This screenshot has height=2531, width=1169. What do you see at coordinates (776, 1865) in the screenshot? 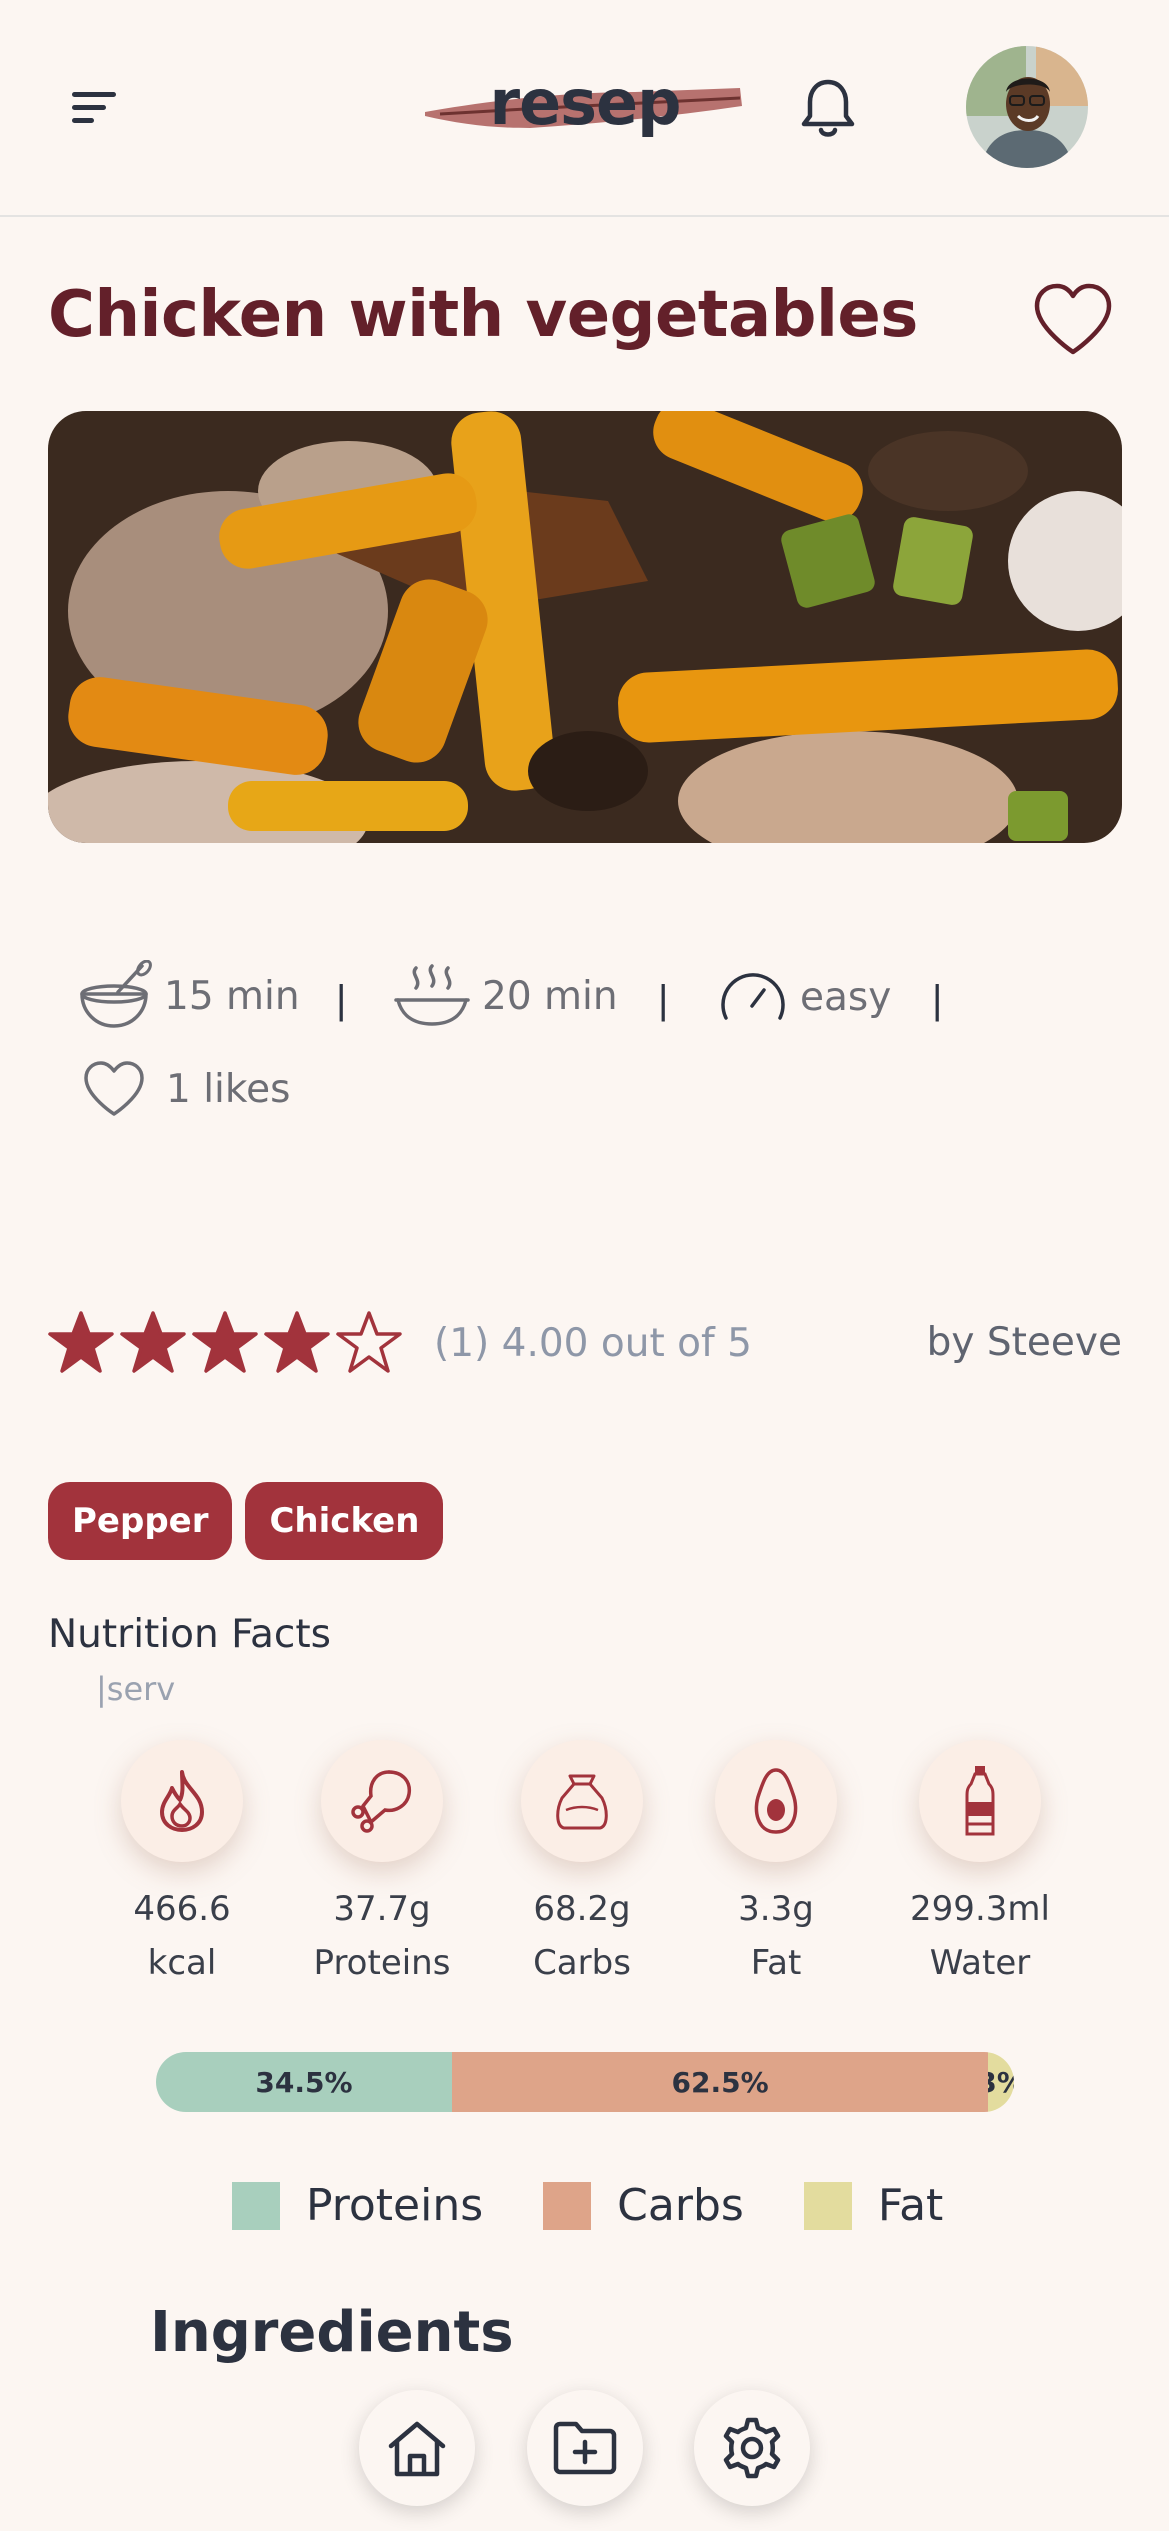
I see `nutrition-fat: 3.3g Fat` at bounding box center [776, 1865].